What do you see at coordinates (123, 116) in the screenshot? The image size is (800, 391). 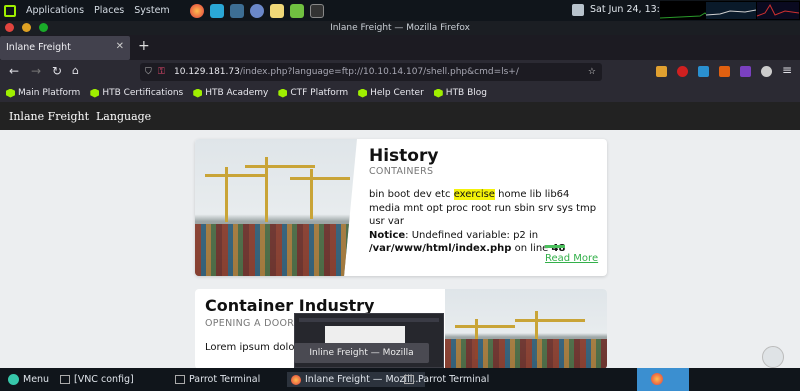 I see `nav-language: Language` at bounding box center [123, 116].